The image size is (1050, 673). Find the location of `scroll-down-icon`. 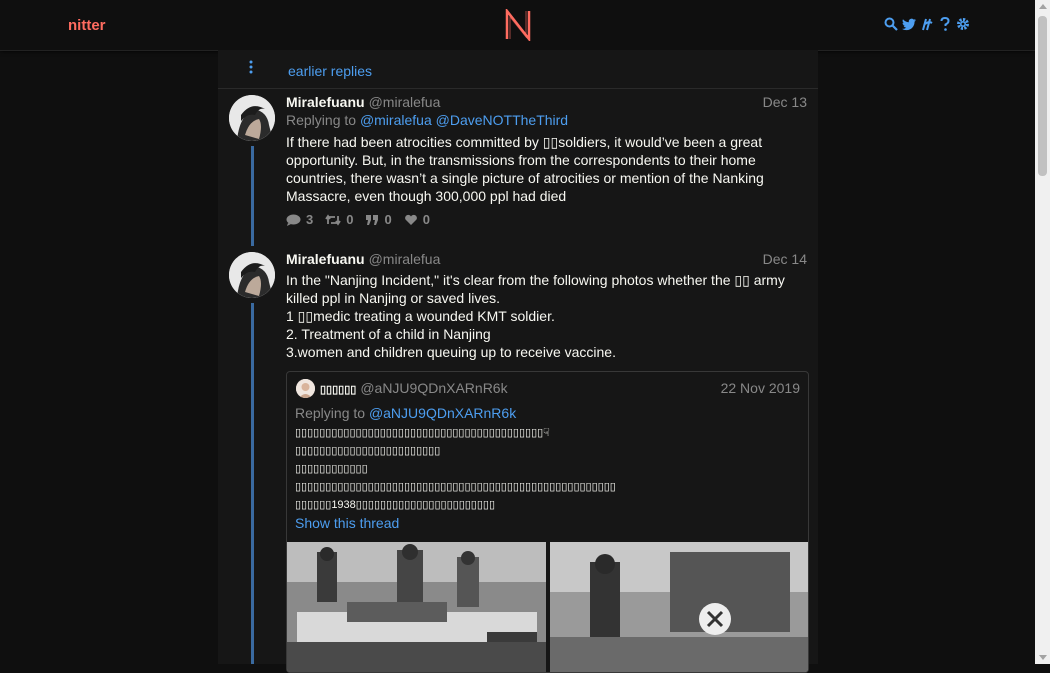

scroll-down-icon is located at coordinates (1043, 657).